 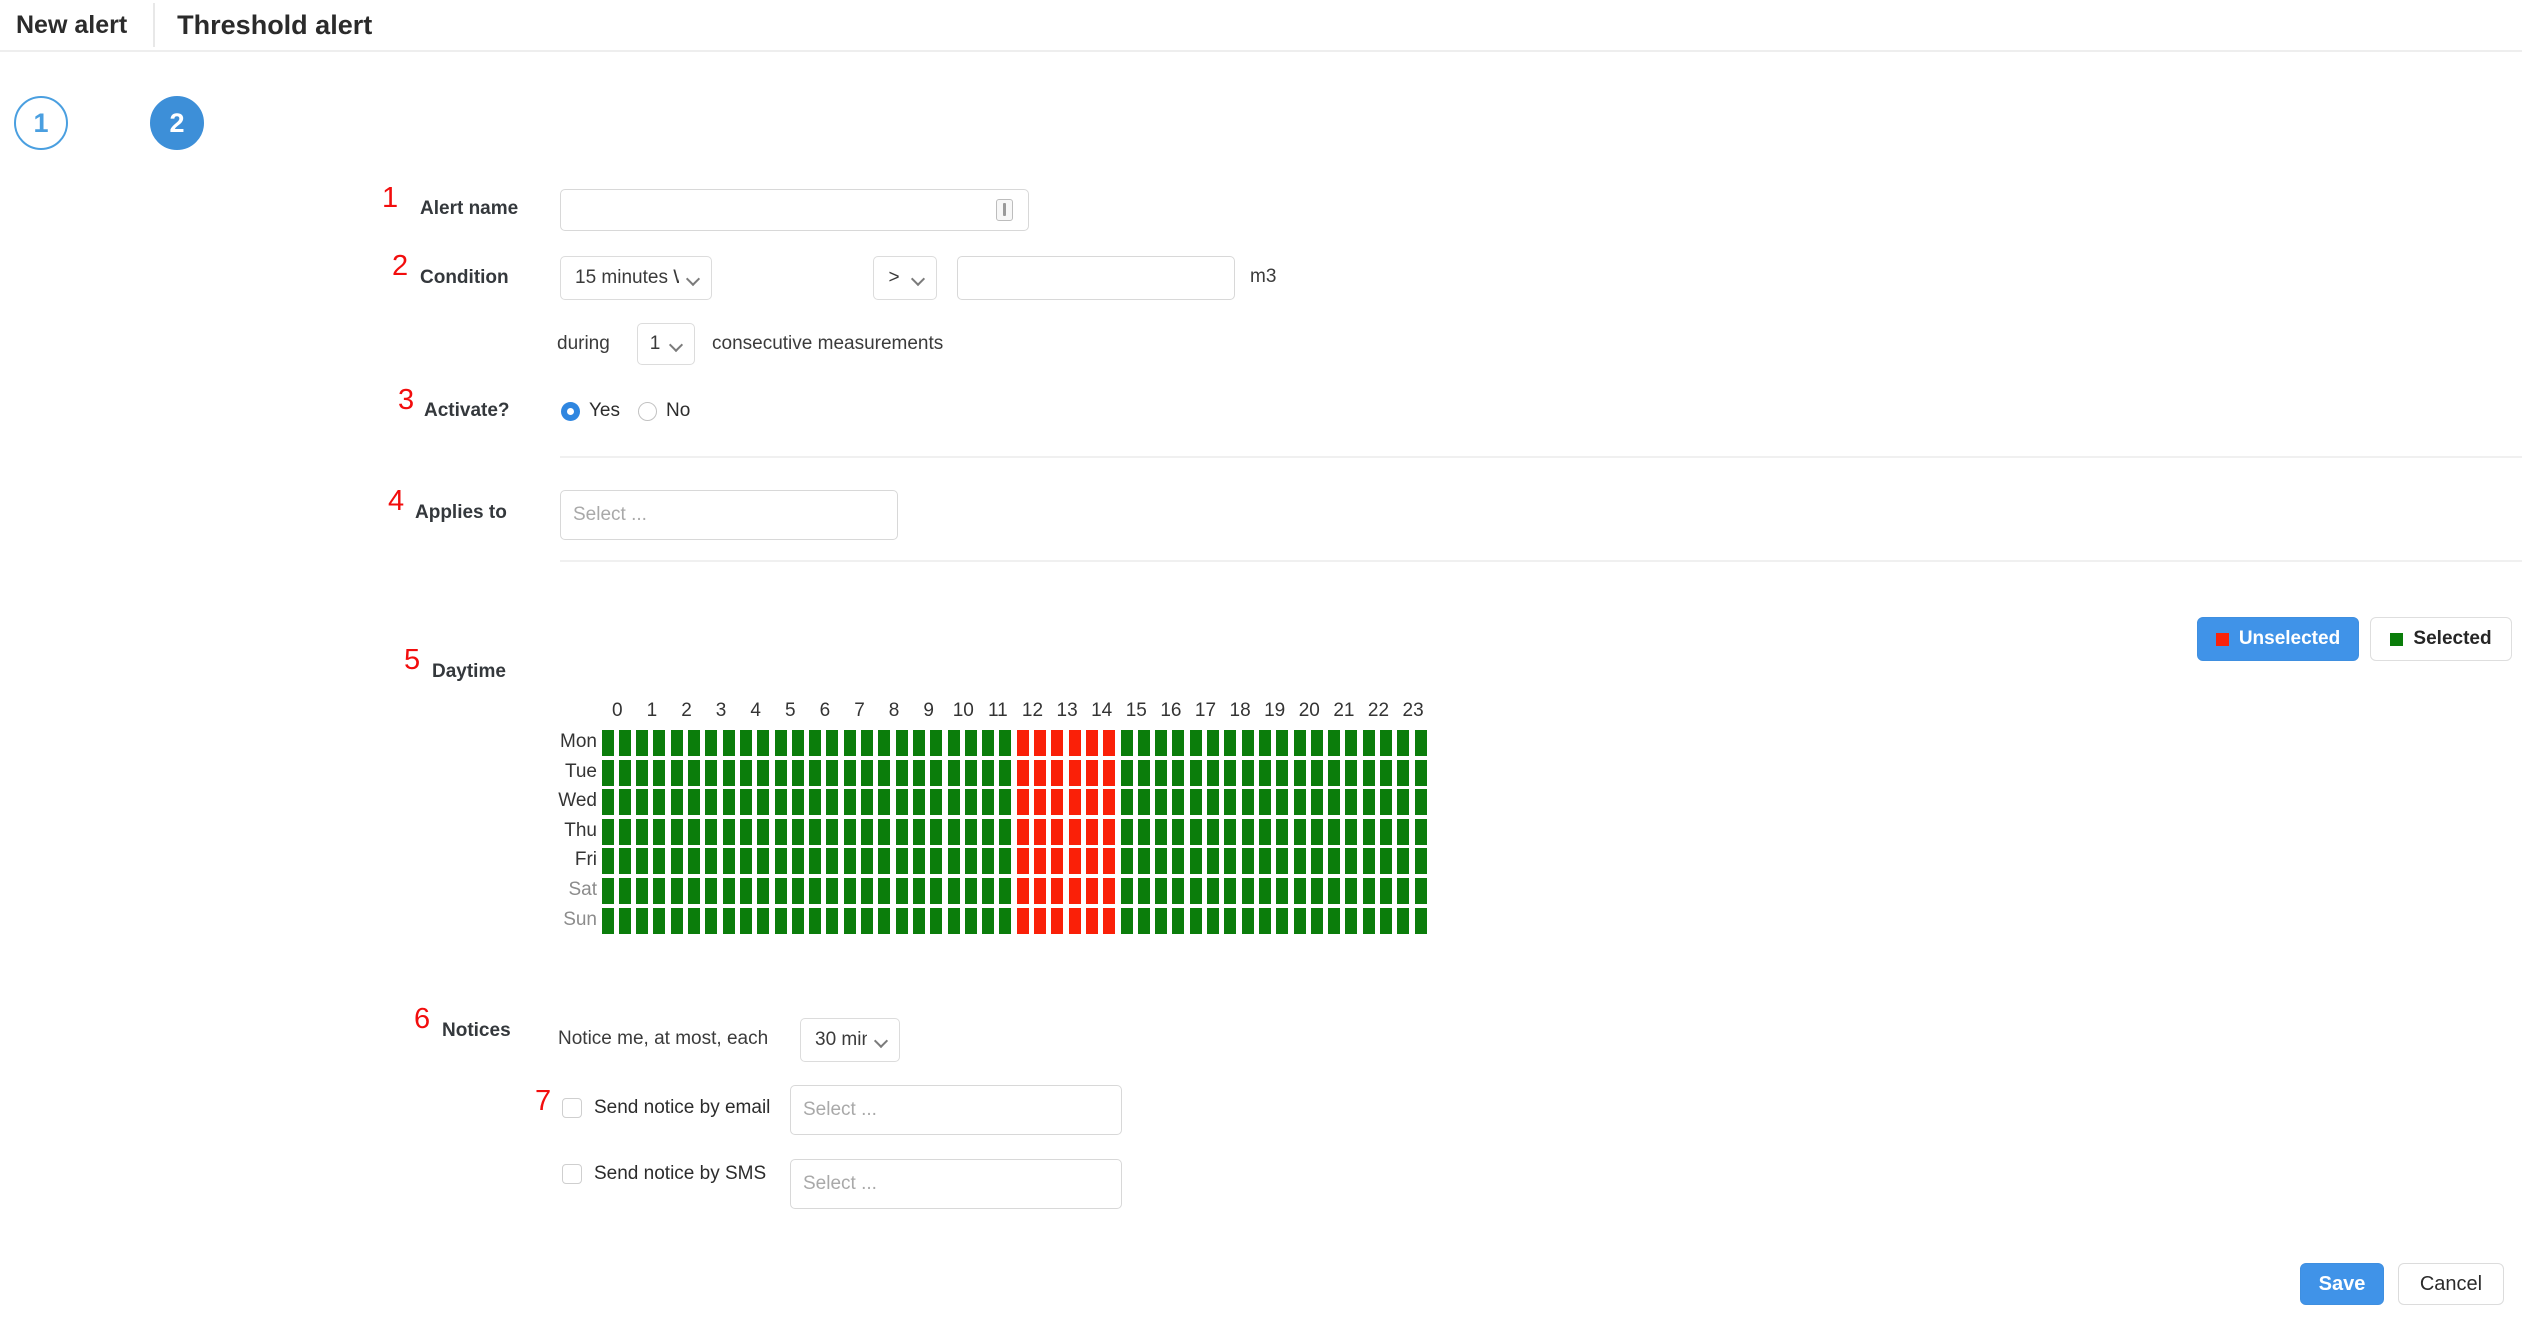 I want to click on alert-name-input, so click(x=794, y=210).